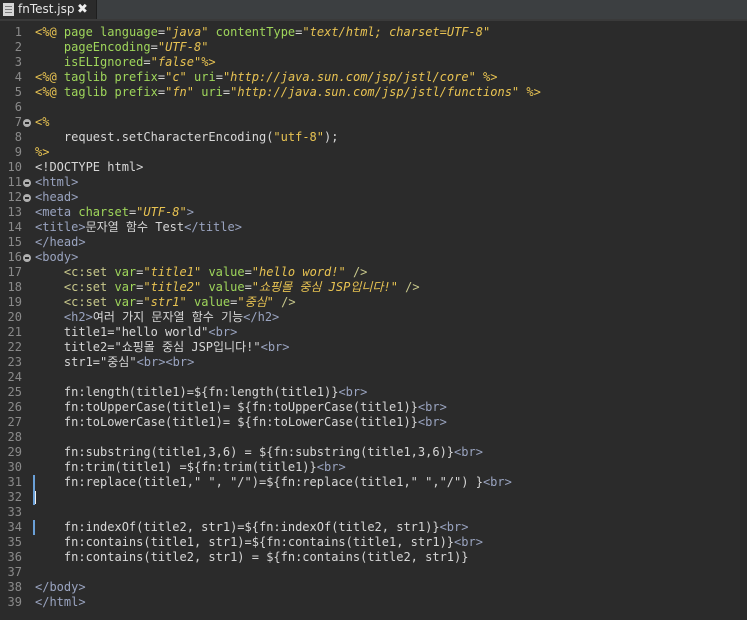  I want to click on code-line: 13 <meta charset="UTF-8">, so click(373, 212).